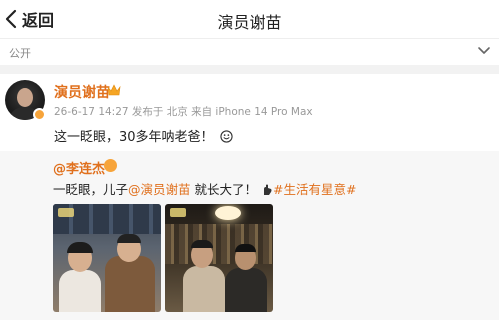  Describe the element at coordinates (484, 51) in the screenshot. I see `chevron-down-icon` at that location.